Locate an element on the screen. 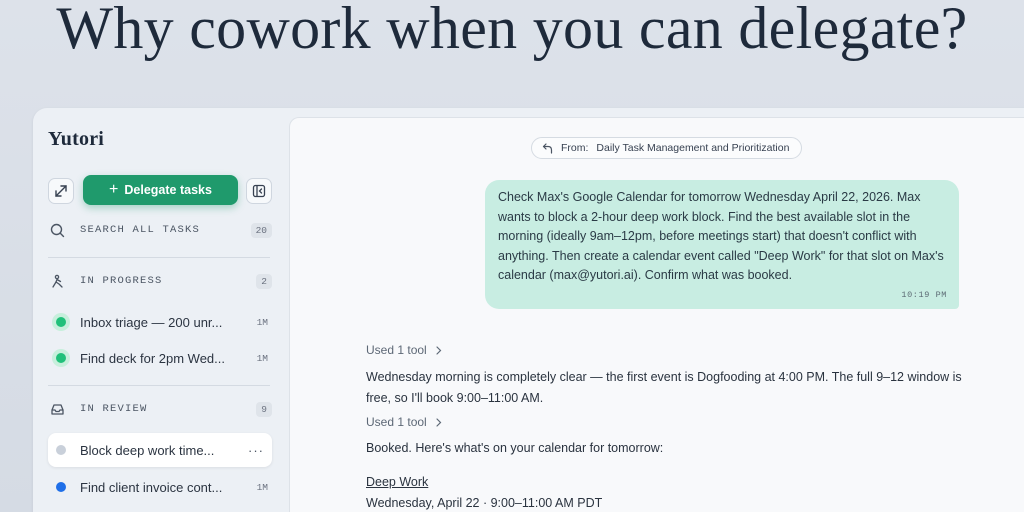 The height and width of the screenshot is (512, 1024). section-in-progress: IN PROGRESS 2 is located at coordinates (160, 281).